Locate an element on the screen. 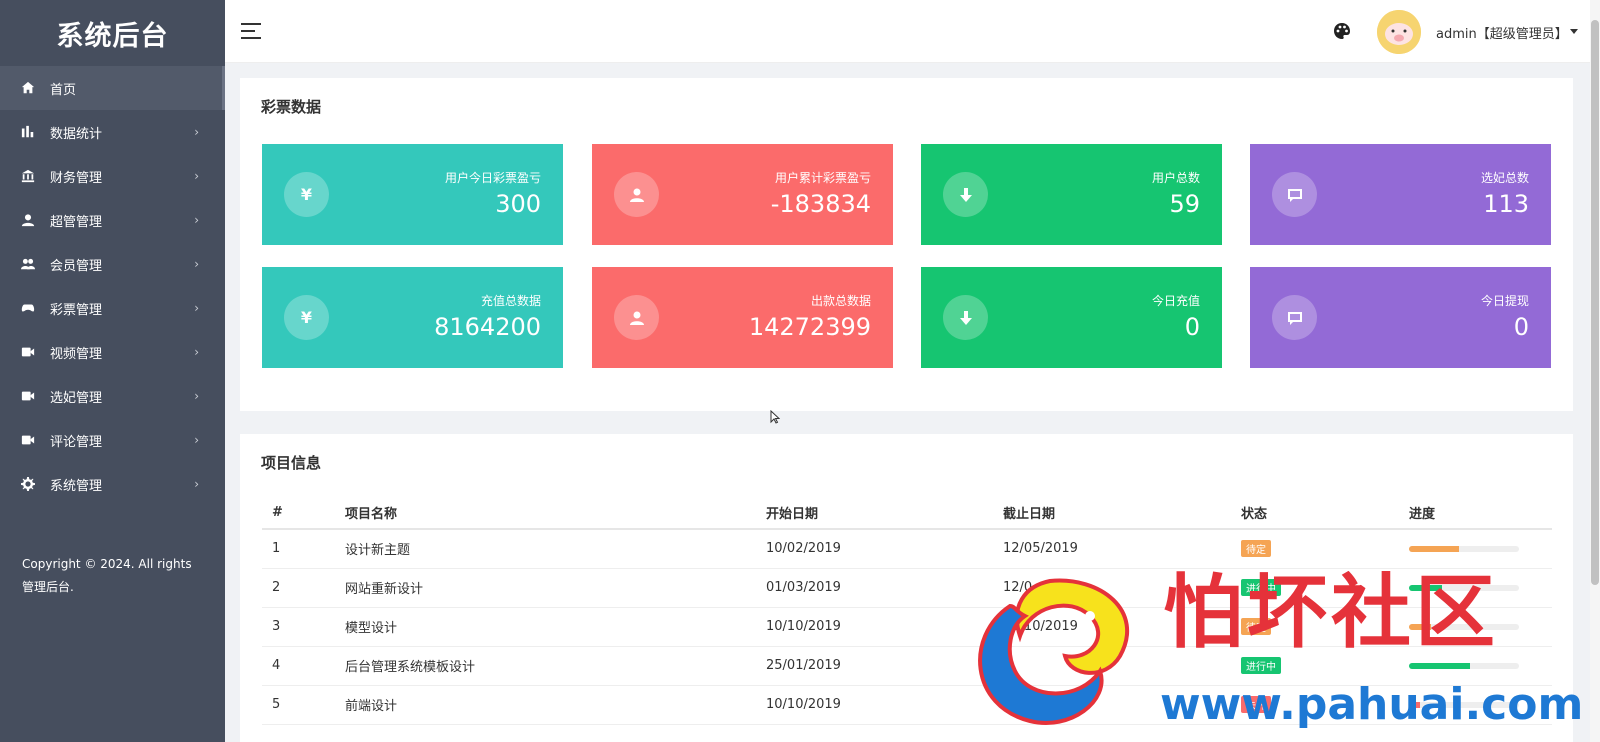 This screenshot has width=1600, height=742. status-badge: 进行中 is located at coordinates (1261, 665).